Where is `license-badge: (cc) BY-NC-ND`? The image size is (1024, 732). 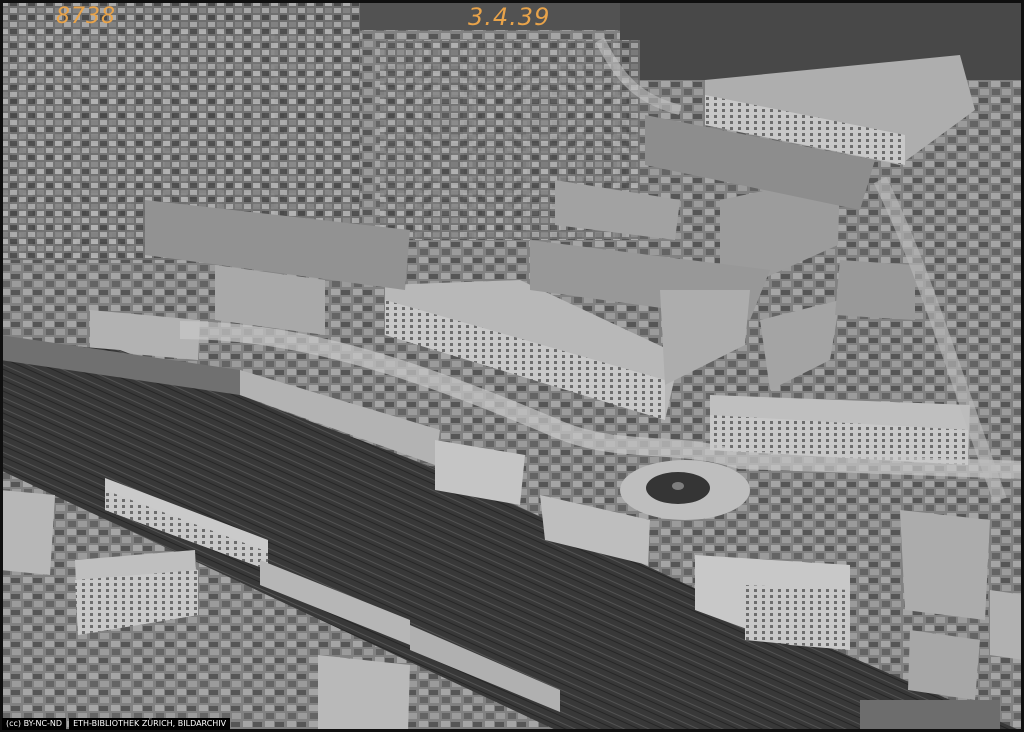
license-badge: (cc) BY-NC-ND is located at coordinates (34, 724).